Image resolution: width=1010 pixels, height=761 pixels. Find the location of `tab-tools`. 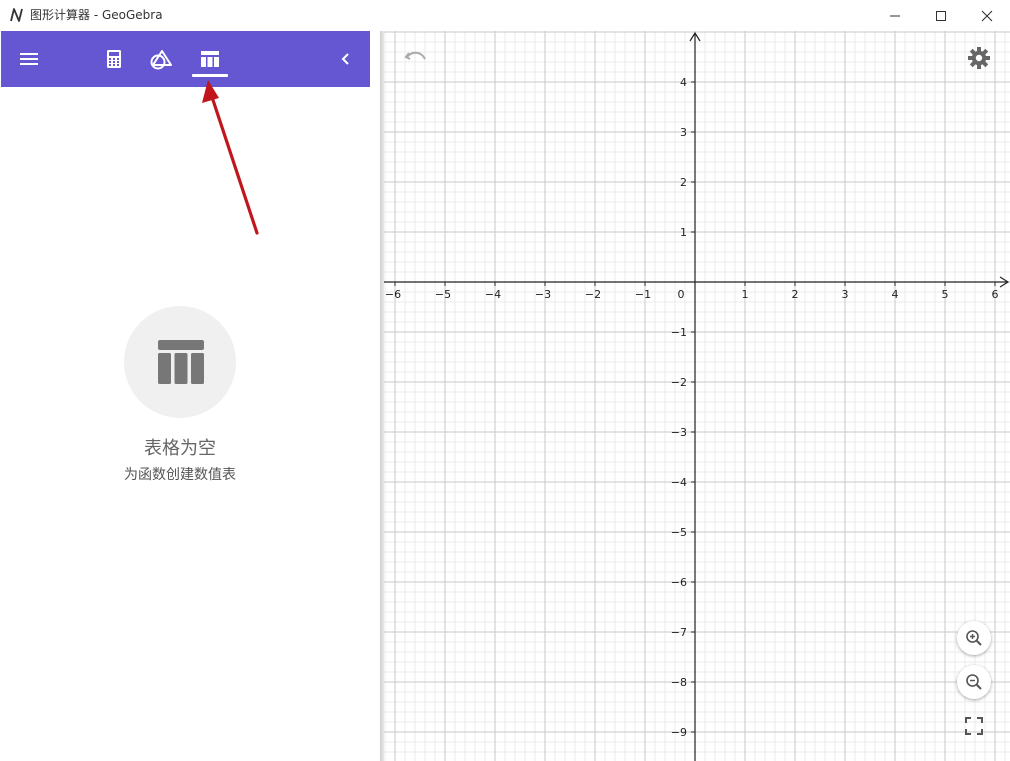

tab-tools is located at coordinates (161, 59).